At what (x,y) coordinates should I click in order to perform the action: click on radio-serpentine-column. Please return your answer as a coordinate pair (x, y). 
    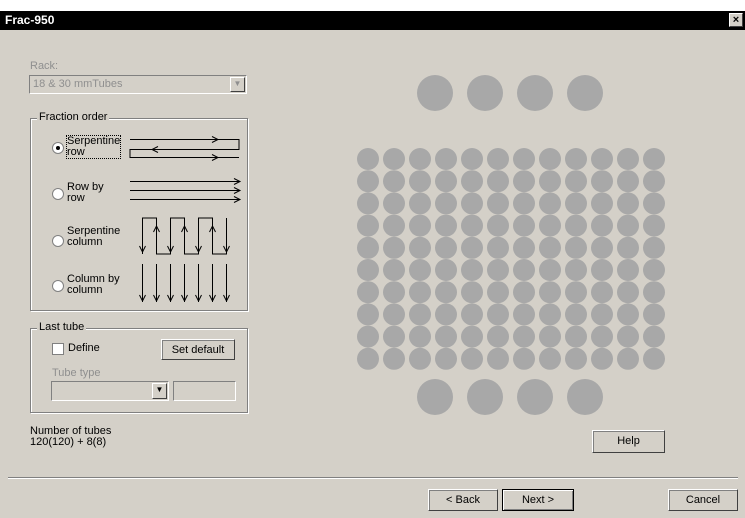
    Looking at the image, I should click on (58, 241).